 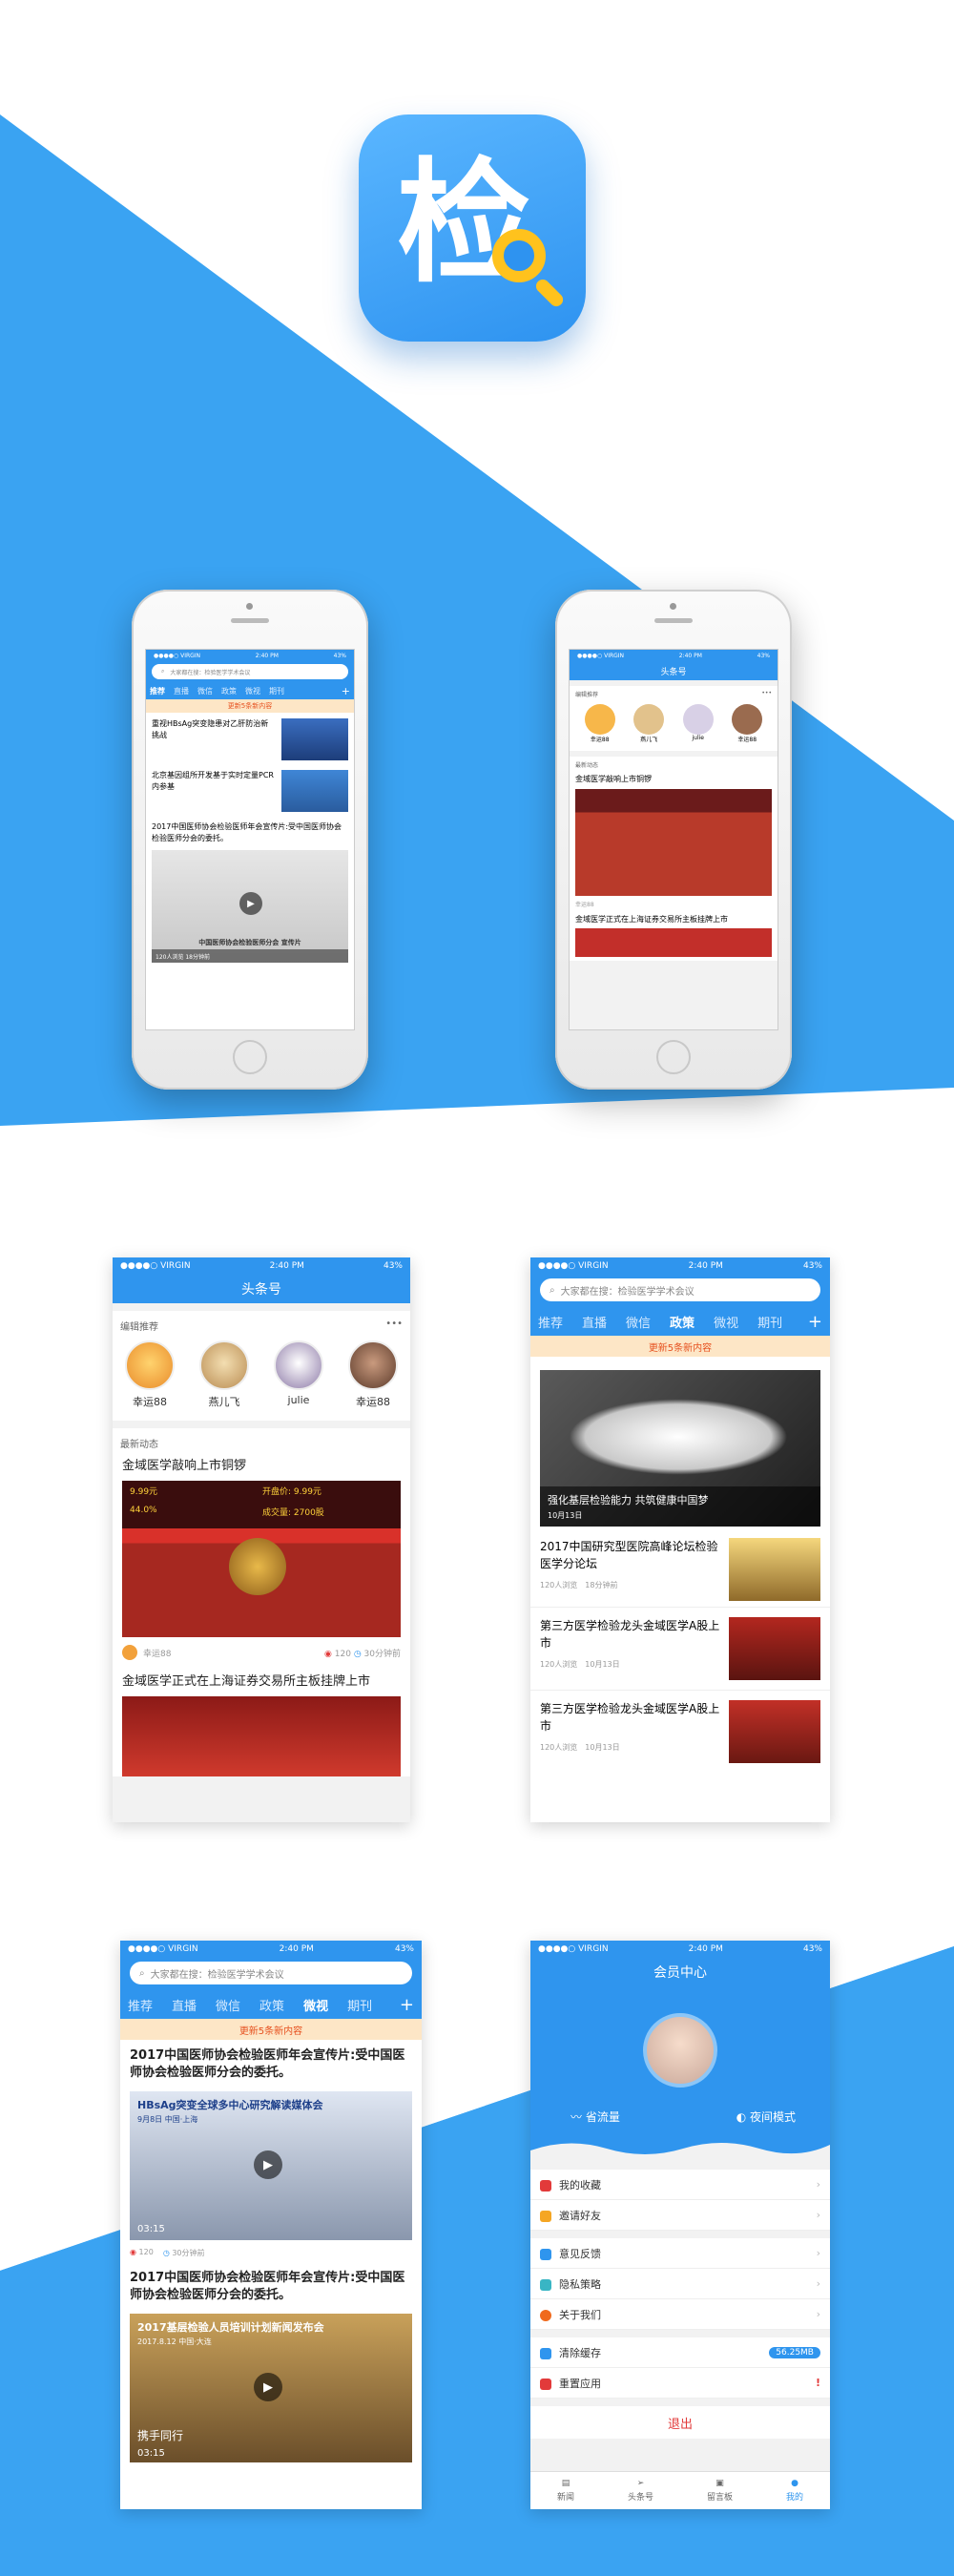 I want to click on video-thumb: ▶ 中国医师协会检验医师分会 宣传片 120人浏览 18分钟前, so click(x=250, y=906).